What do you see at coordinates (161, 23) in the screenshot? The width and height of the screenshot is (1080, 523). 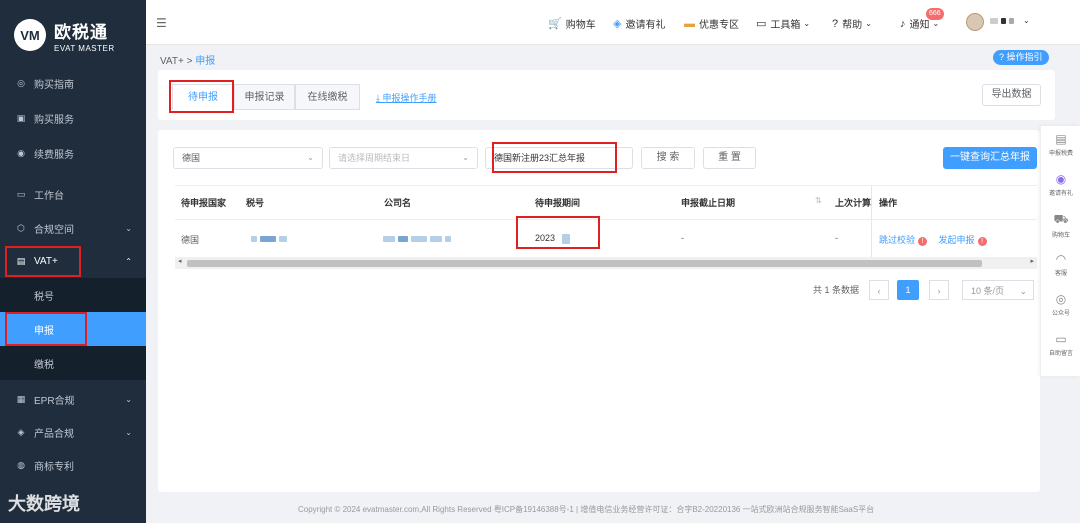 I see `hamburger-icon: ☰` at bounding box center [161, 23].